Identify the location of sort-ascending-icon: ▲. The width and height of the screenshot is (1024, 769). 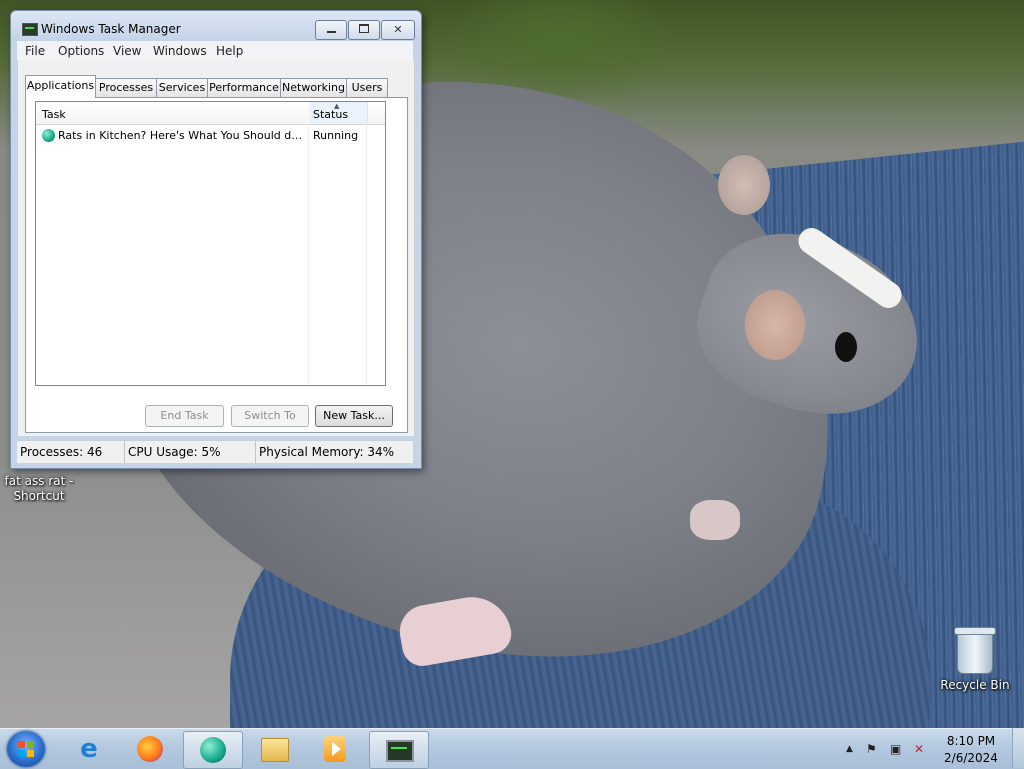
(337, 106).